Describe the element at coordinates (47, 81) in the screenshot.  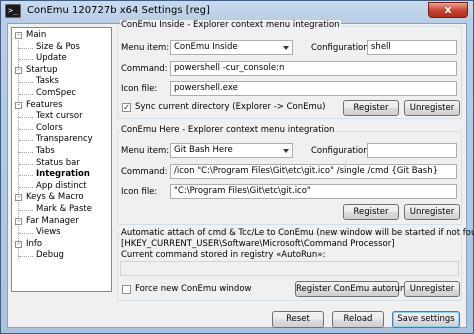
I see `tree-item-tasks: Tasks` at that location.